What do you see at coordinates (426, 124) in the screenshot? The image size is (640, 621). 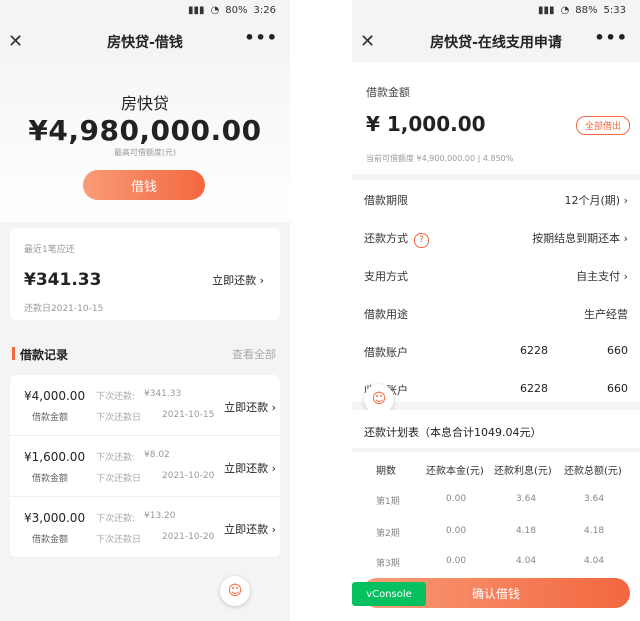 I see `amount-input: ¥ 1,000.00` at bounding box center [426, 124].